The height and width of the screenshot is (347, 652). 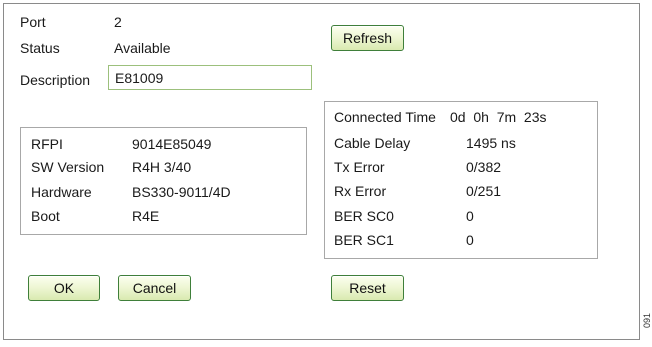 What do you see at coordinates (498, 117) in the screenshot?
I see `connected-time-value: 0d 0h 7m 23s` at bounding box center [498, 117].